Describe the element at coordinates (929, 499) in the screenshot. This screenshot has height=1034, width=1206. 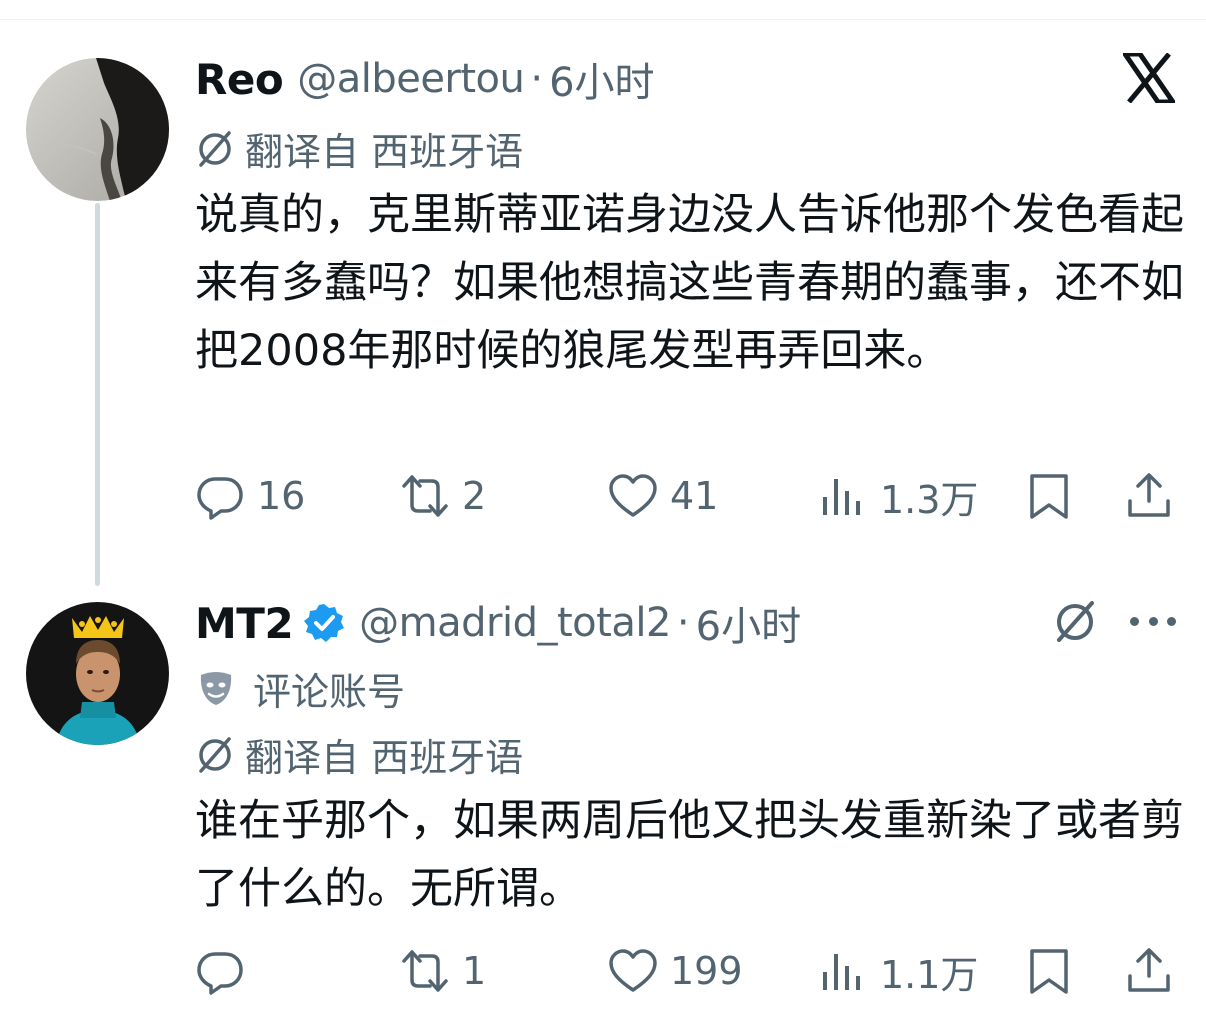
I see `view-count: 1.3万` at that location.